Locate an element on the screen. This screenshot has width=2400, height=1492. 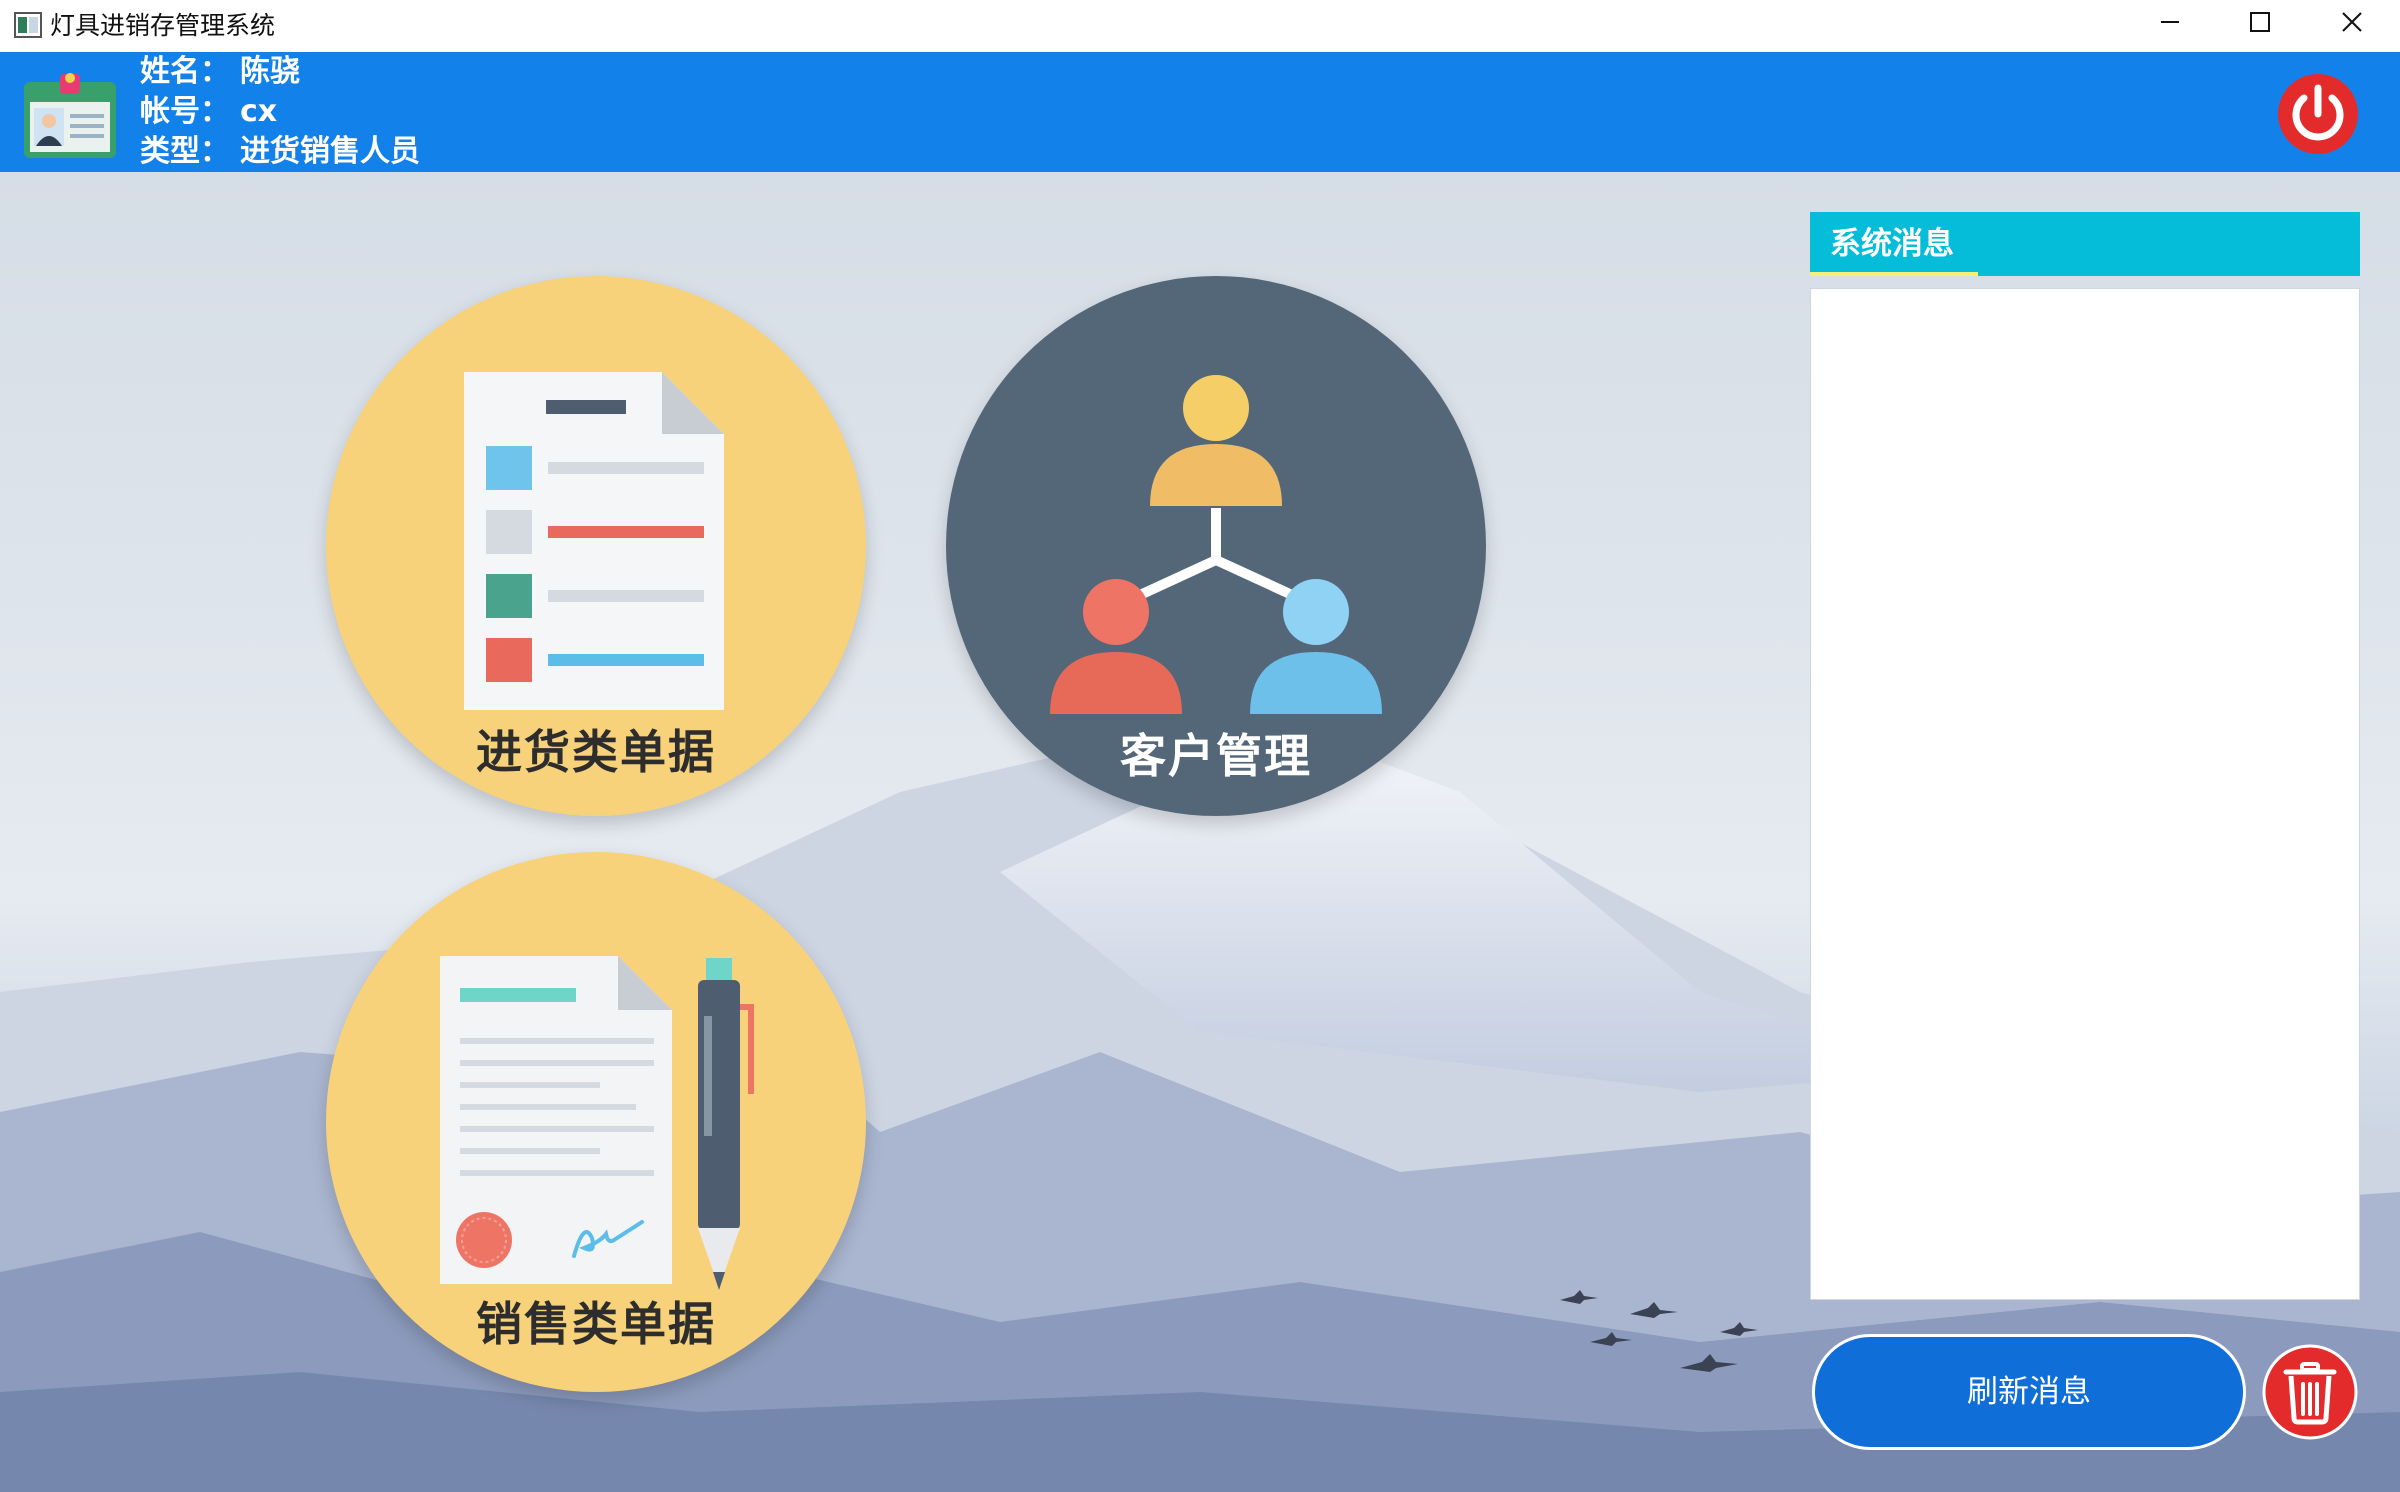
sales-documents-module: 销售类单据 is located at coordinates (596, 1122).